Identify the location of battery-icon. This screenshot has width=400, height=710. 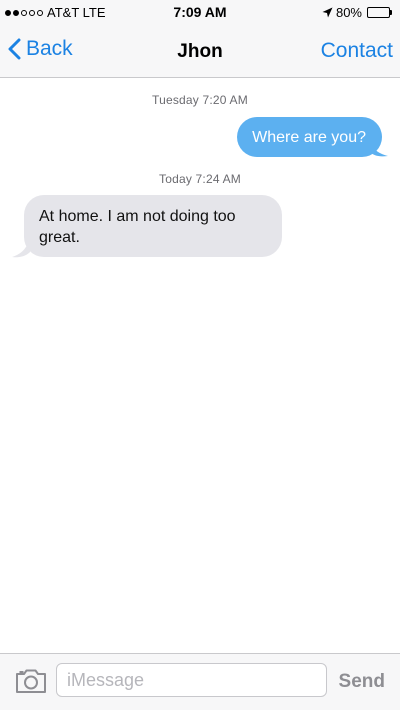
(379, 12).